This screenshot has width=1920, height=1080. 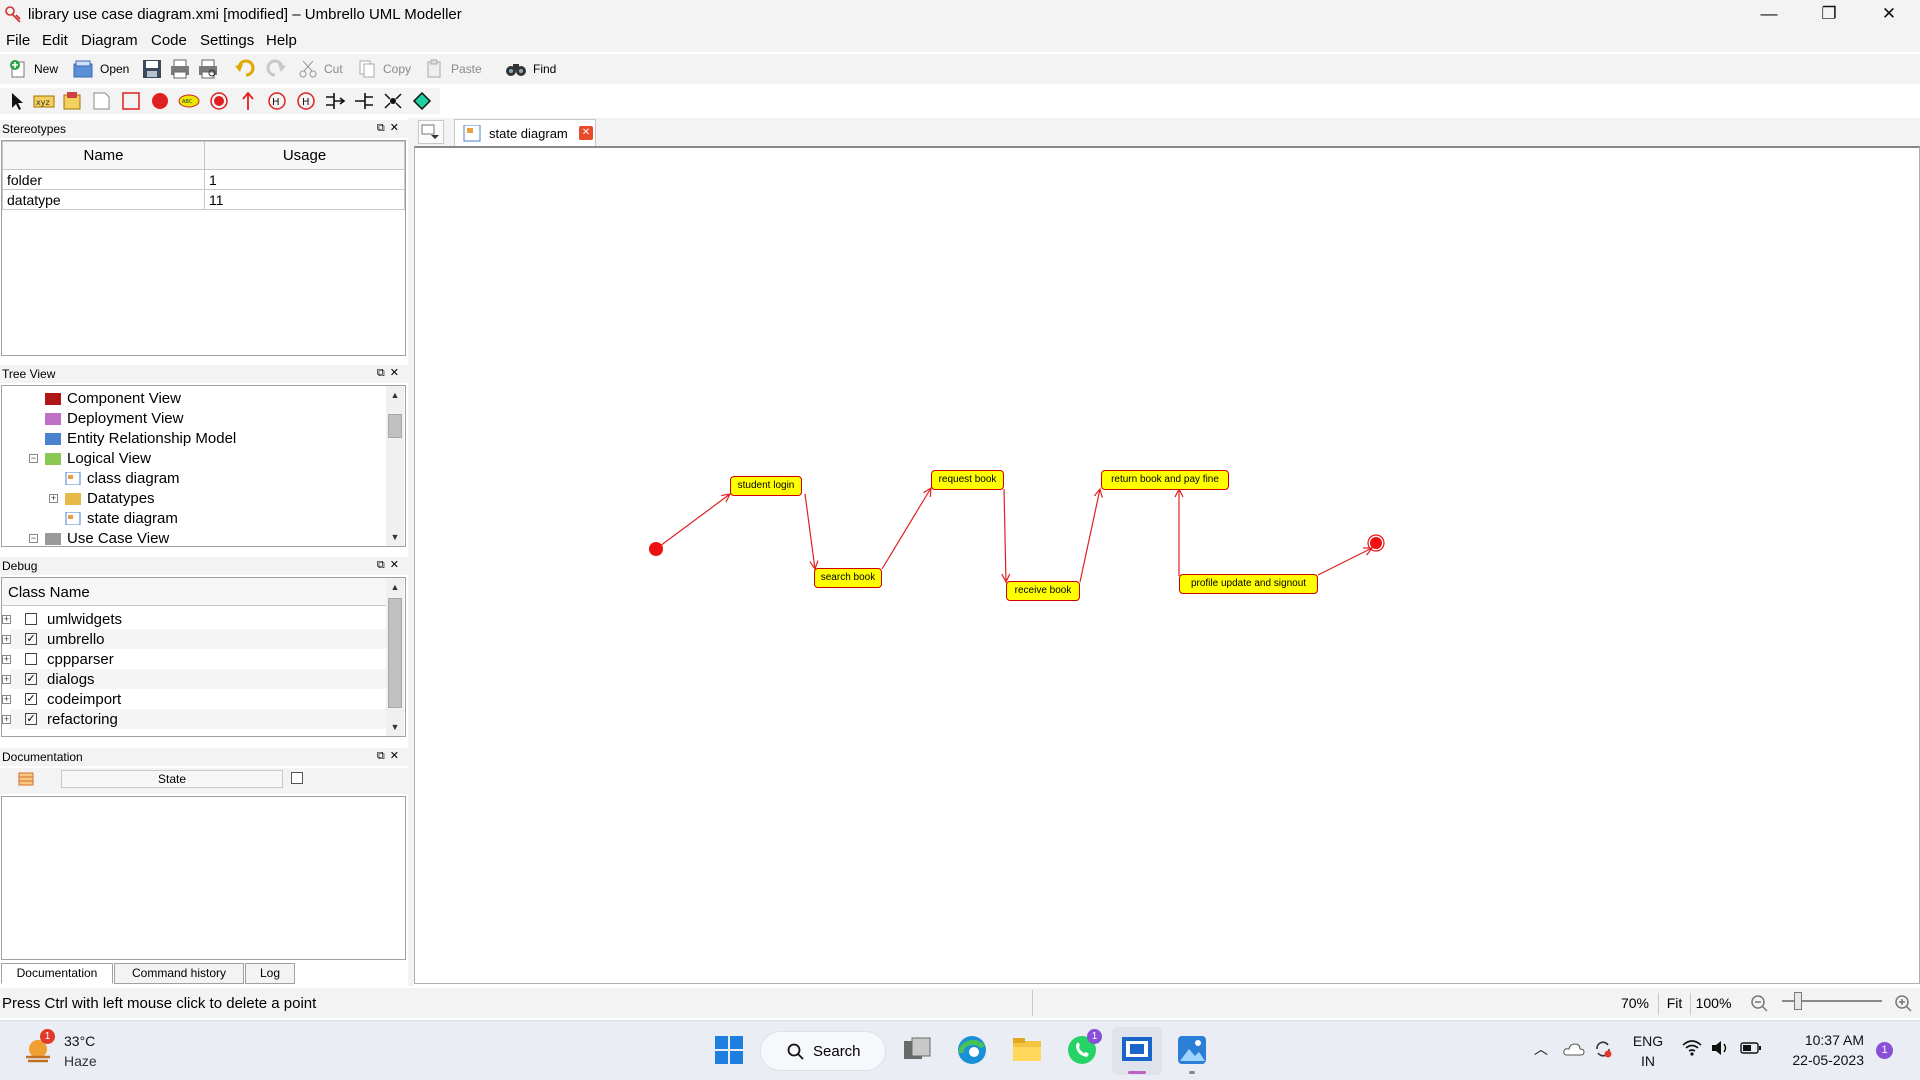 I want to click on menu-file: File, so click(x=18, y=40).